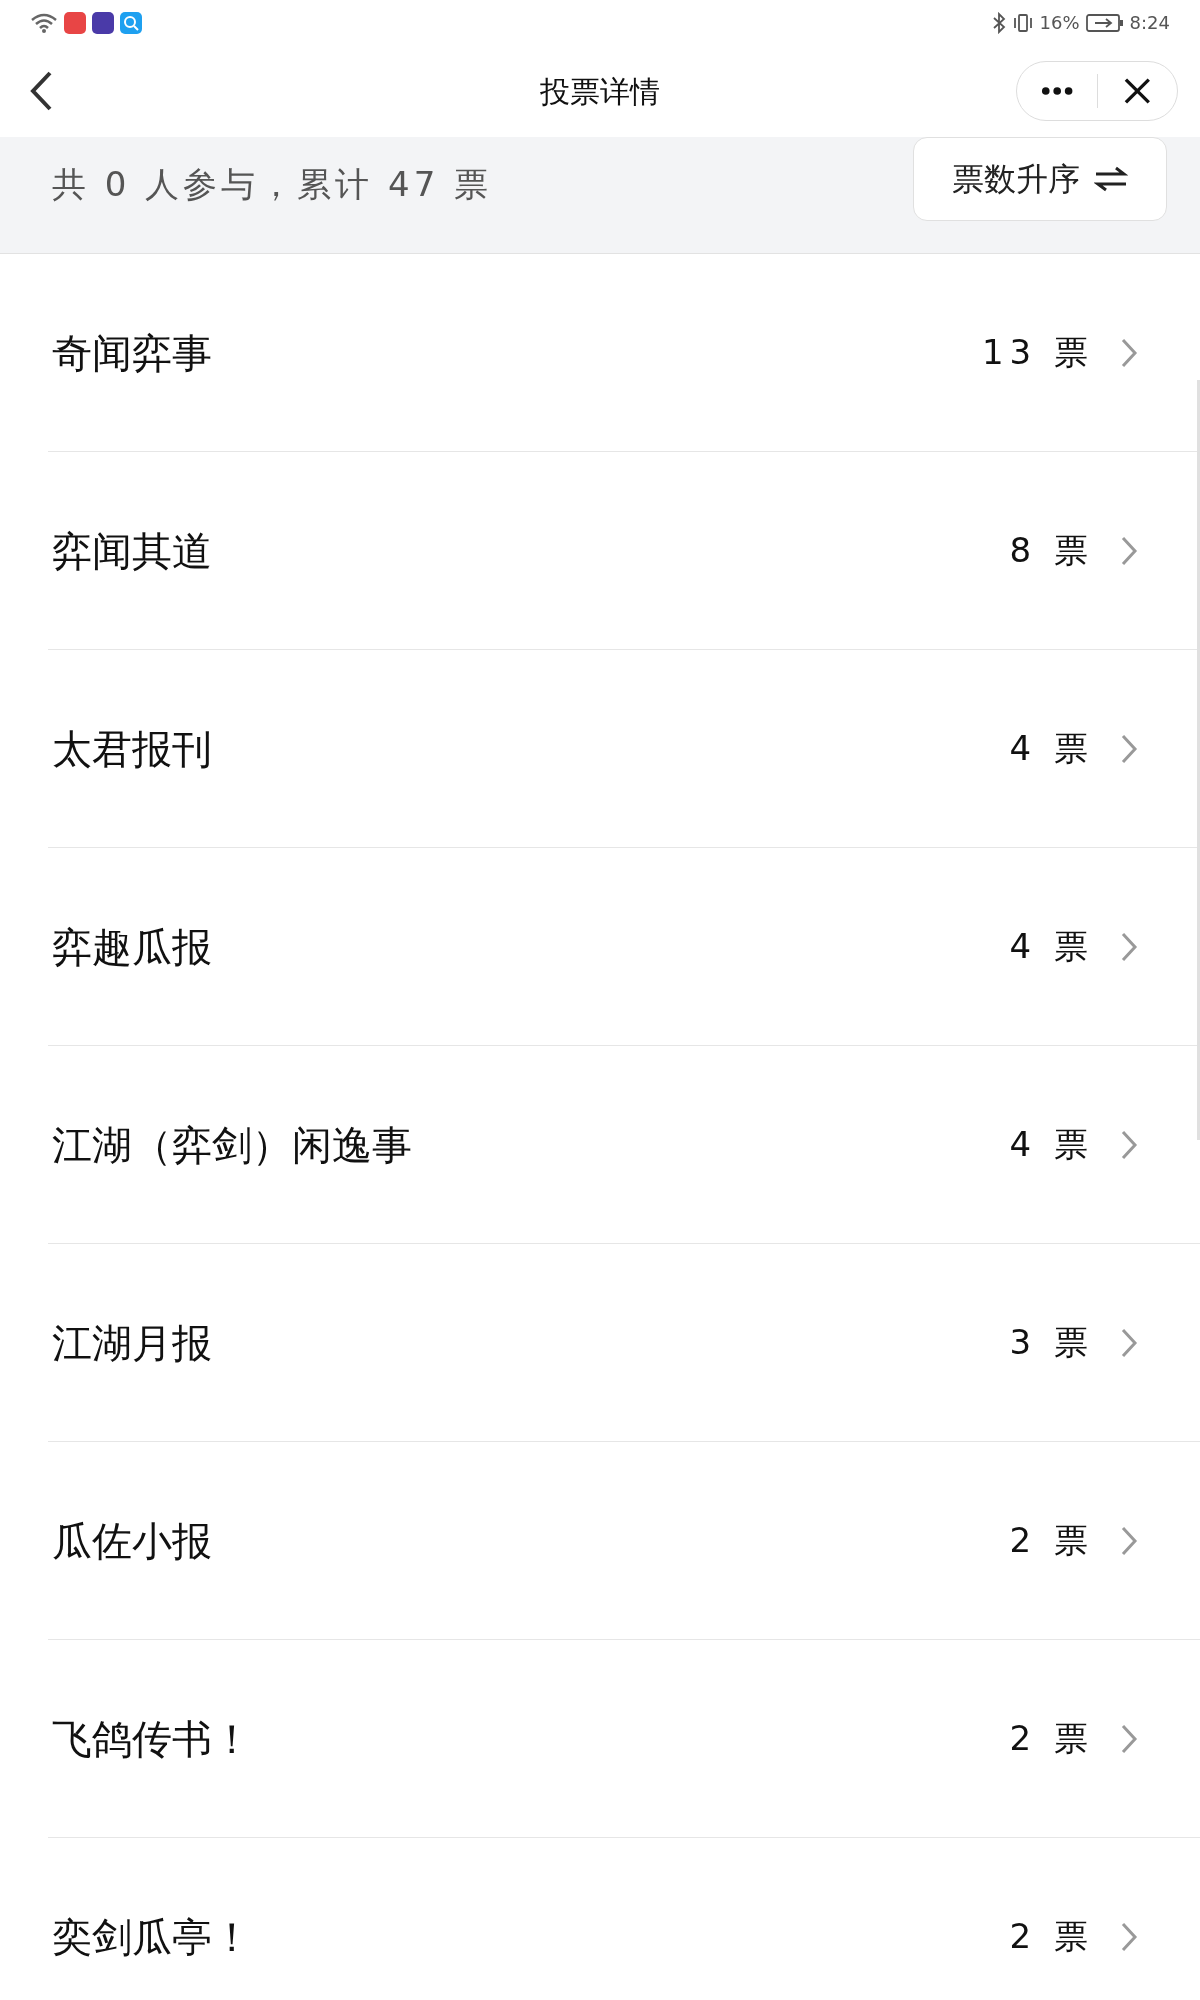  Describe the element at coordinates (1059, 23) in the screenshot. I see `battery-percent: 16%` at that location.